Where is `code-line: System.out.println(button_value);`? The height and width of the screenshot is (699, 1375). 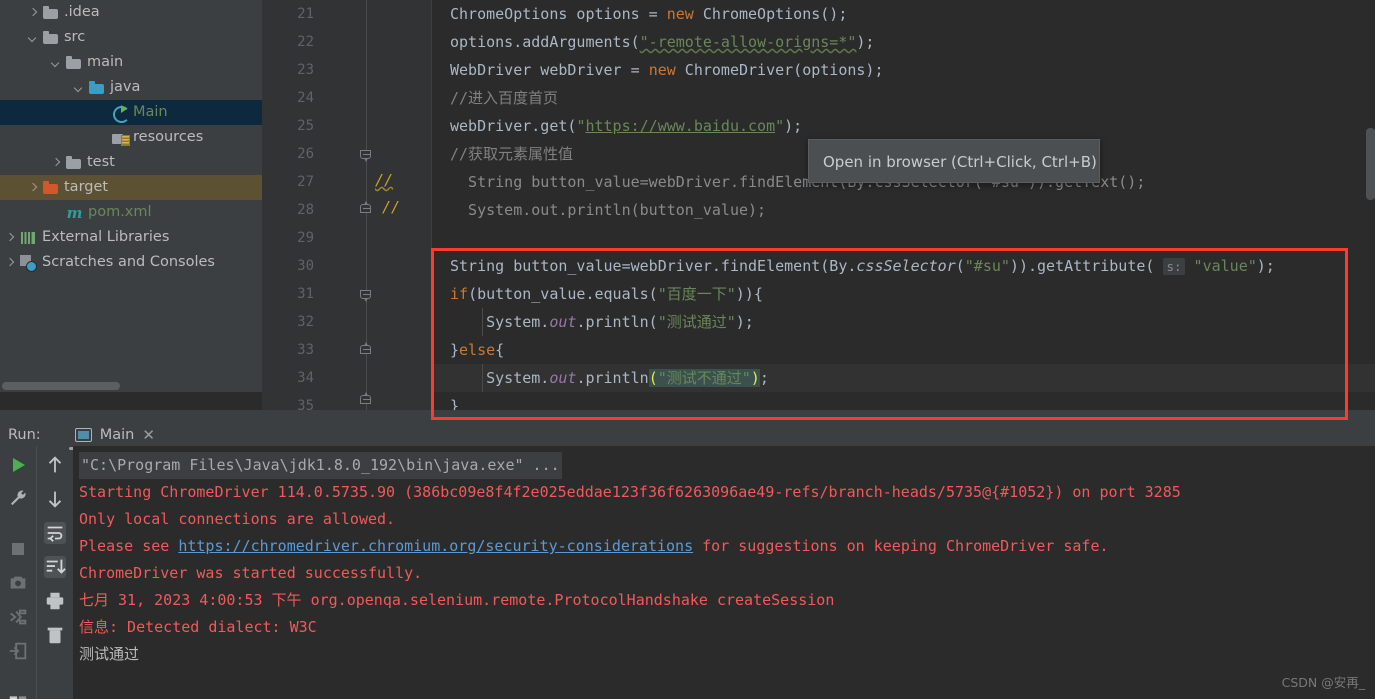 code-line: System.out.println(button_value); is located at coordinates (903, 210).